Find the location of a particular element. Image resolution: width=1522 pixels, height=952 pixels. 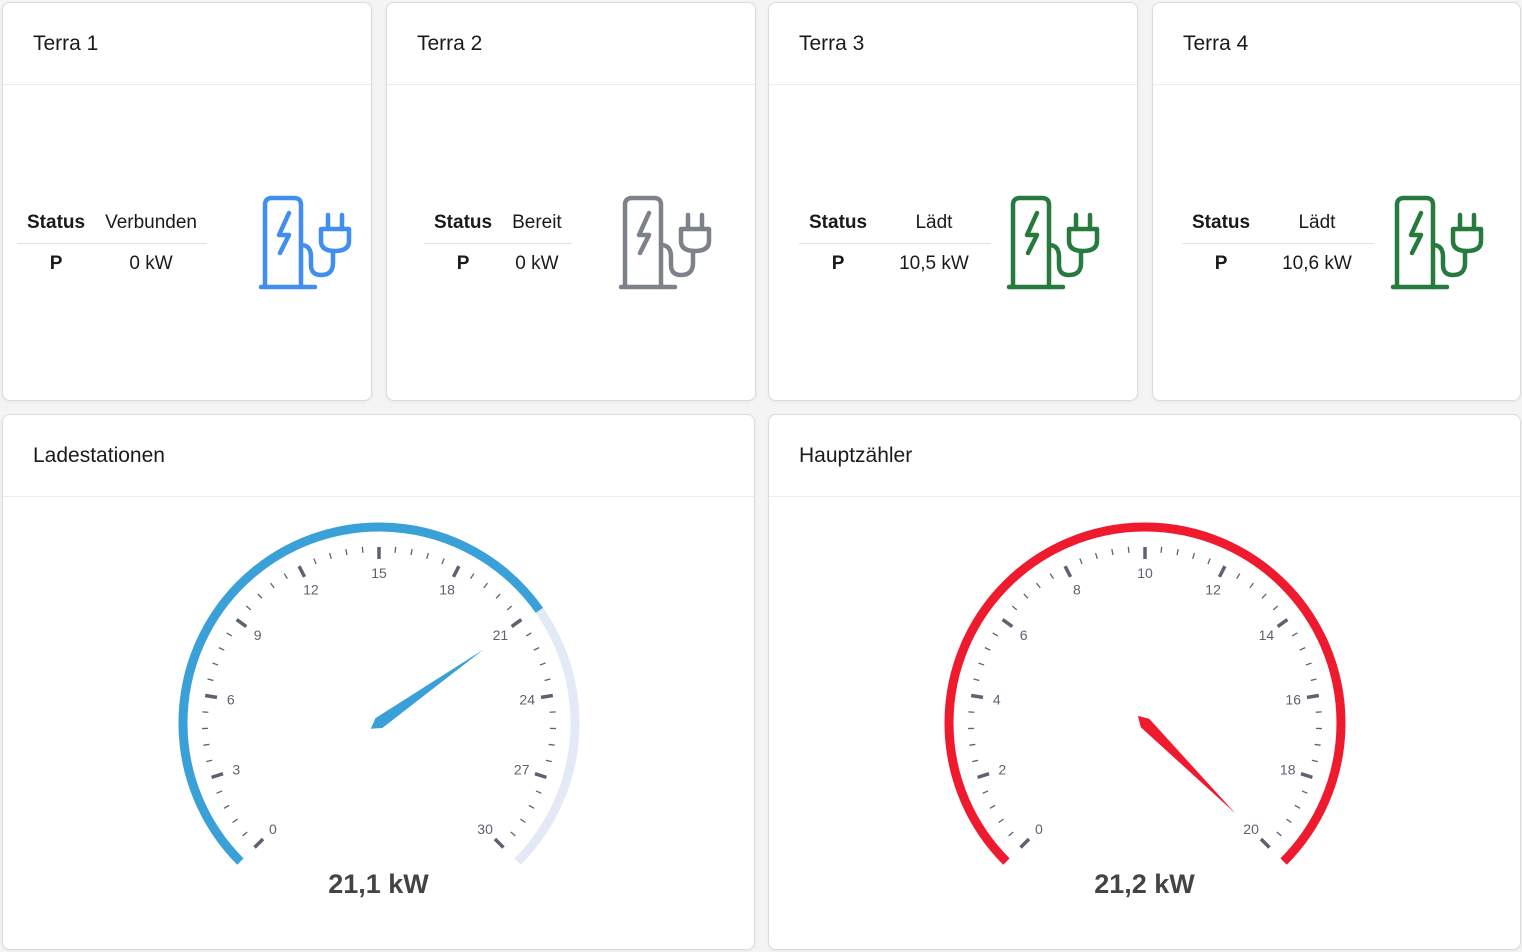

status-table: Status Lädt P 10,5 kW is located at coordinates (895, 243).